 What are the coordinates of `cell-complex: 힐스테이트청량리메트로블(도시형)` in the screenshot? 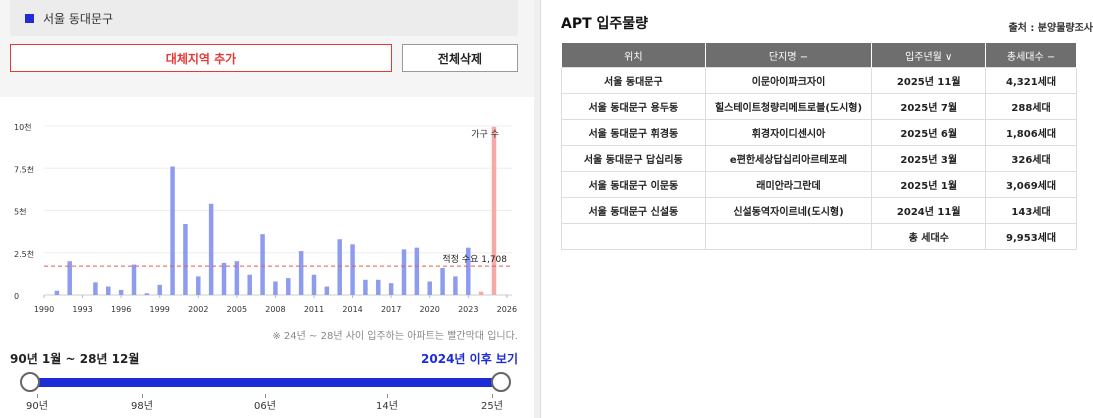 It's located at (788, 106).